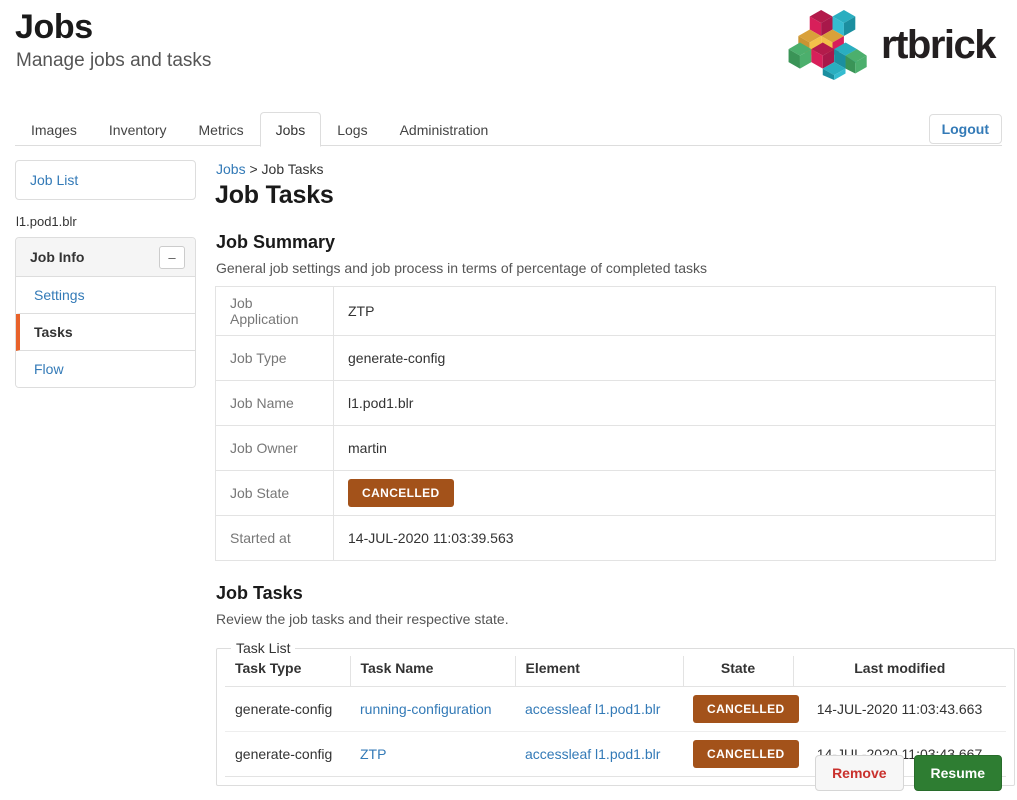 The image size is (1017, 800). Describe the element at coordinates (859, 773) in the screenshot. I see `remove-button: Remove` at that location.